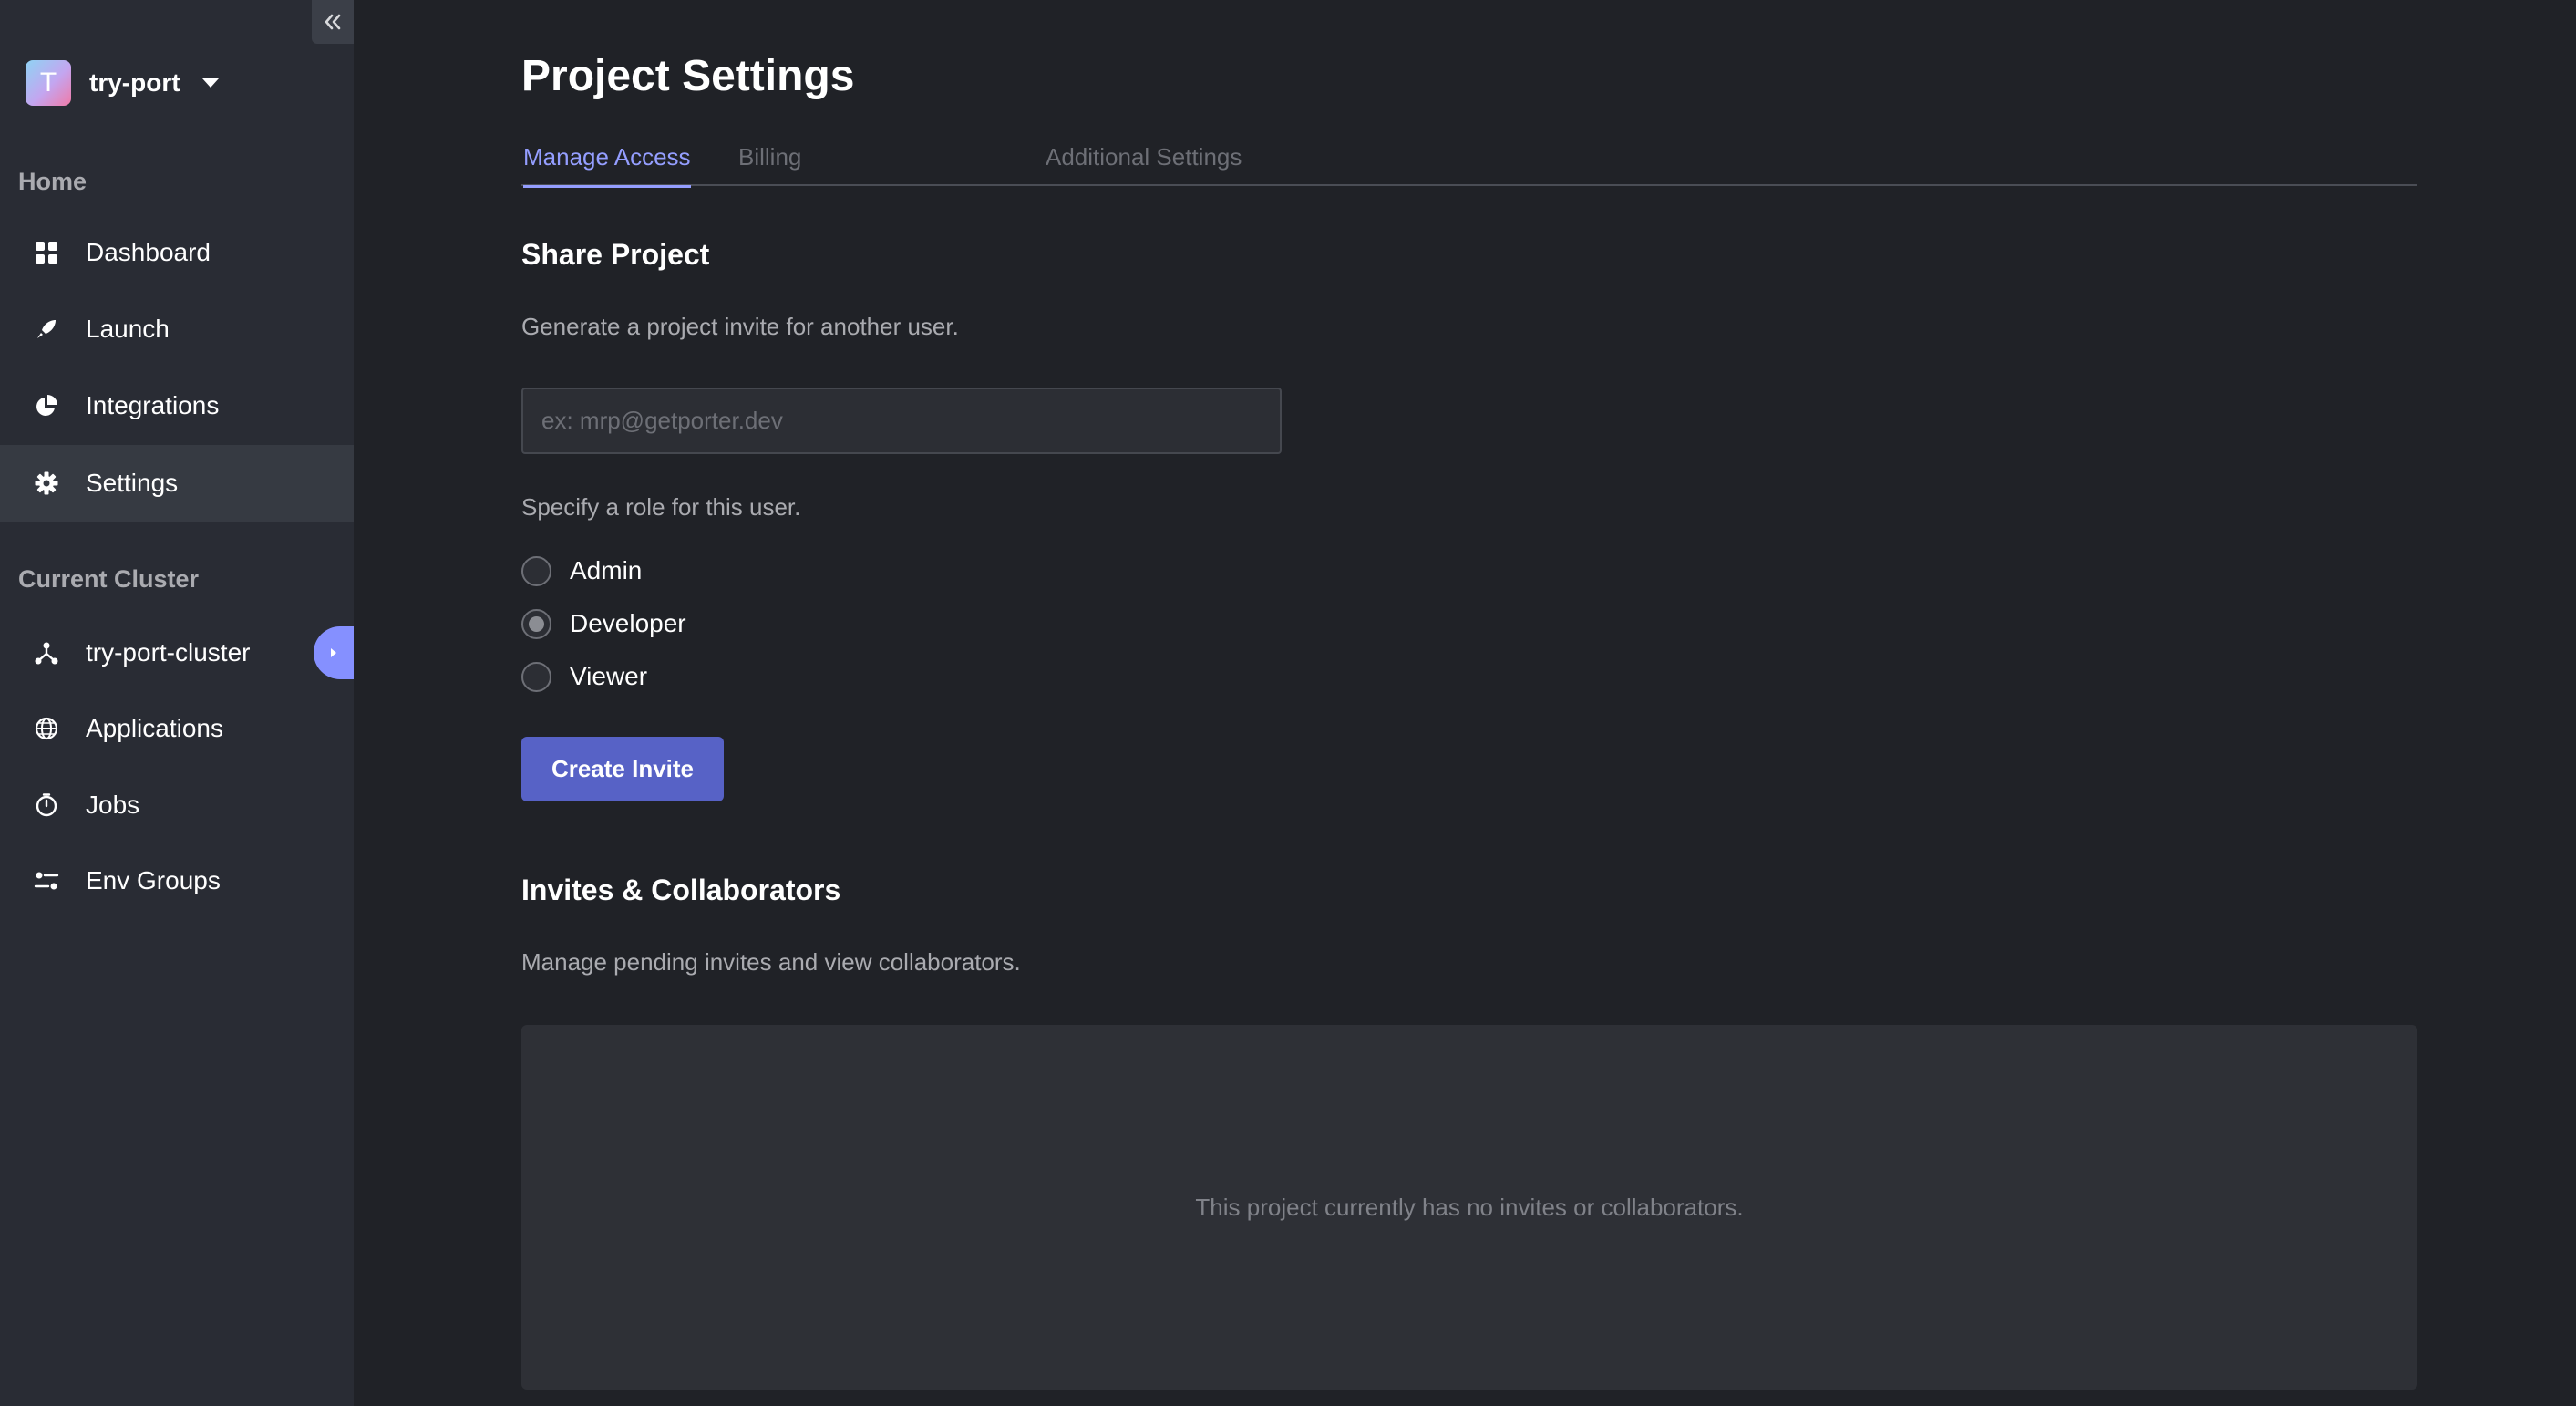 The height and width of the screenshot is (1406, 2576). I want to click on sidebar-item-cluster: try-port-cluster, so click(177, 653).